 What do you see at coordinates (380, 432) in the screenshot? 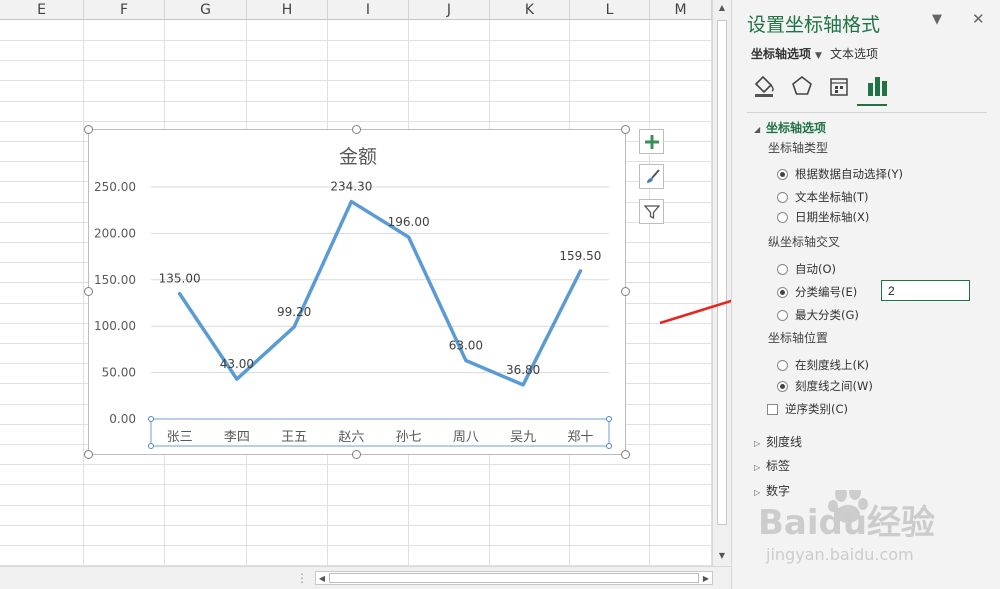
I see `category-axis-selection` at bounding box center [380, 432].